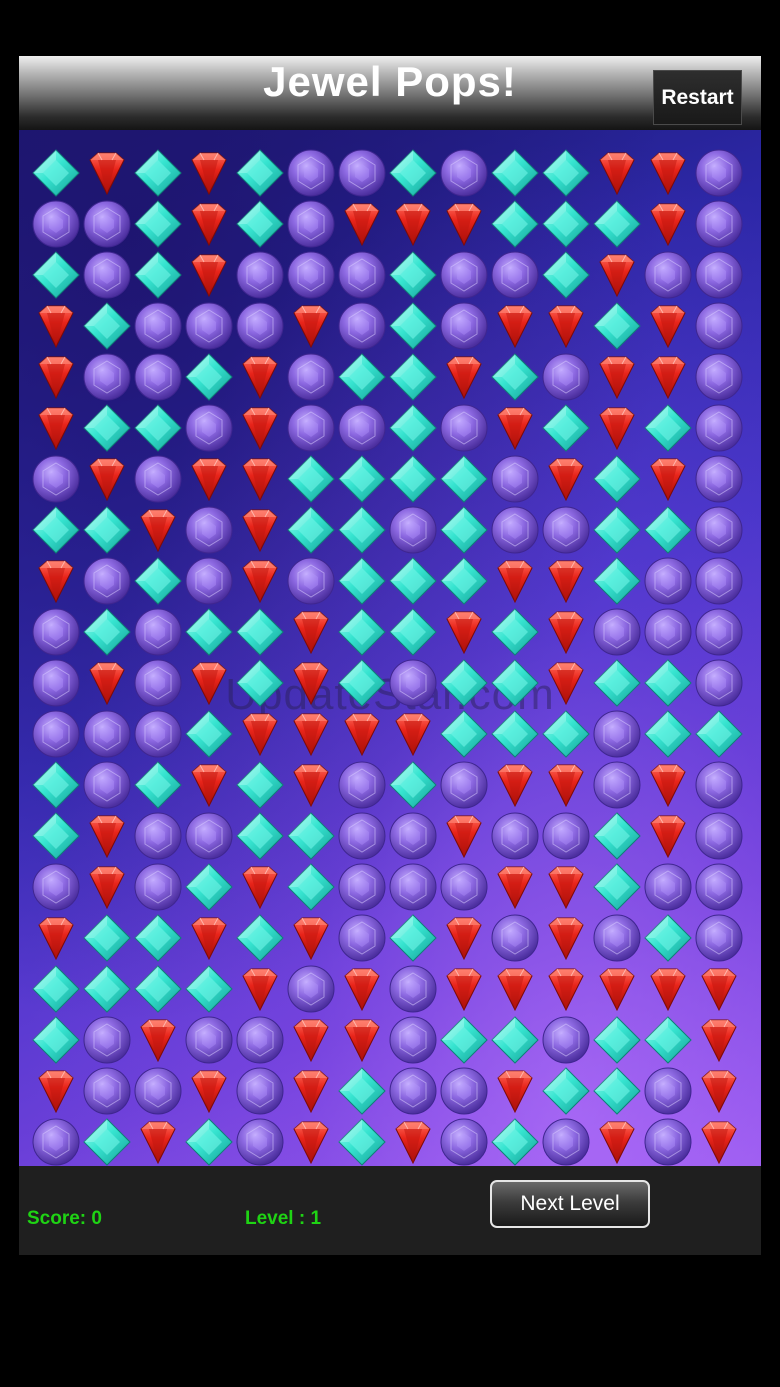 Image resolution: width=780 pixels, height=1387 pixels. What do you see at coordinates (697, 97) in the screenshot?
I see `restart-button: Restart` at bounding box center [697, 97].